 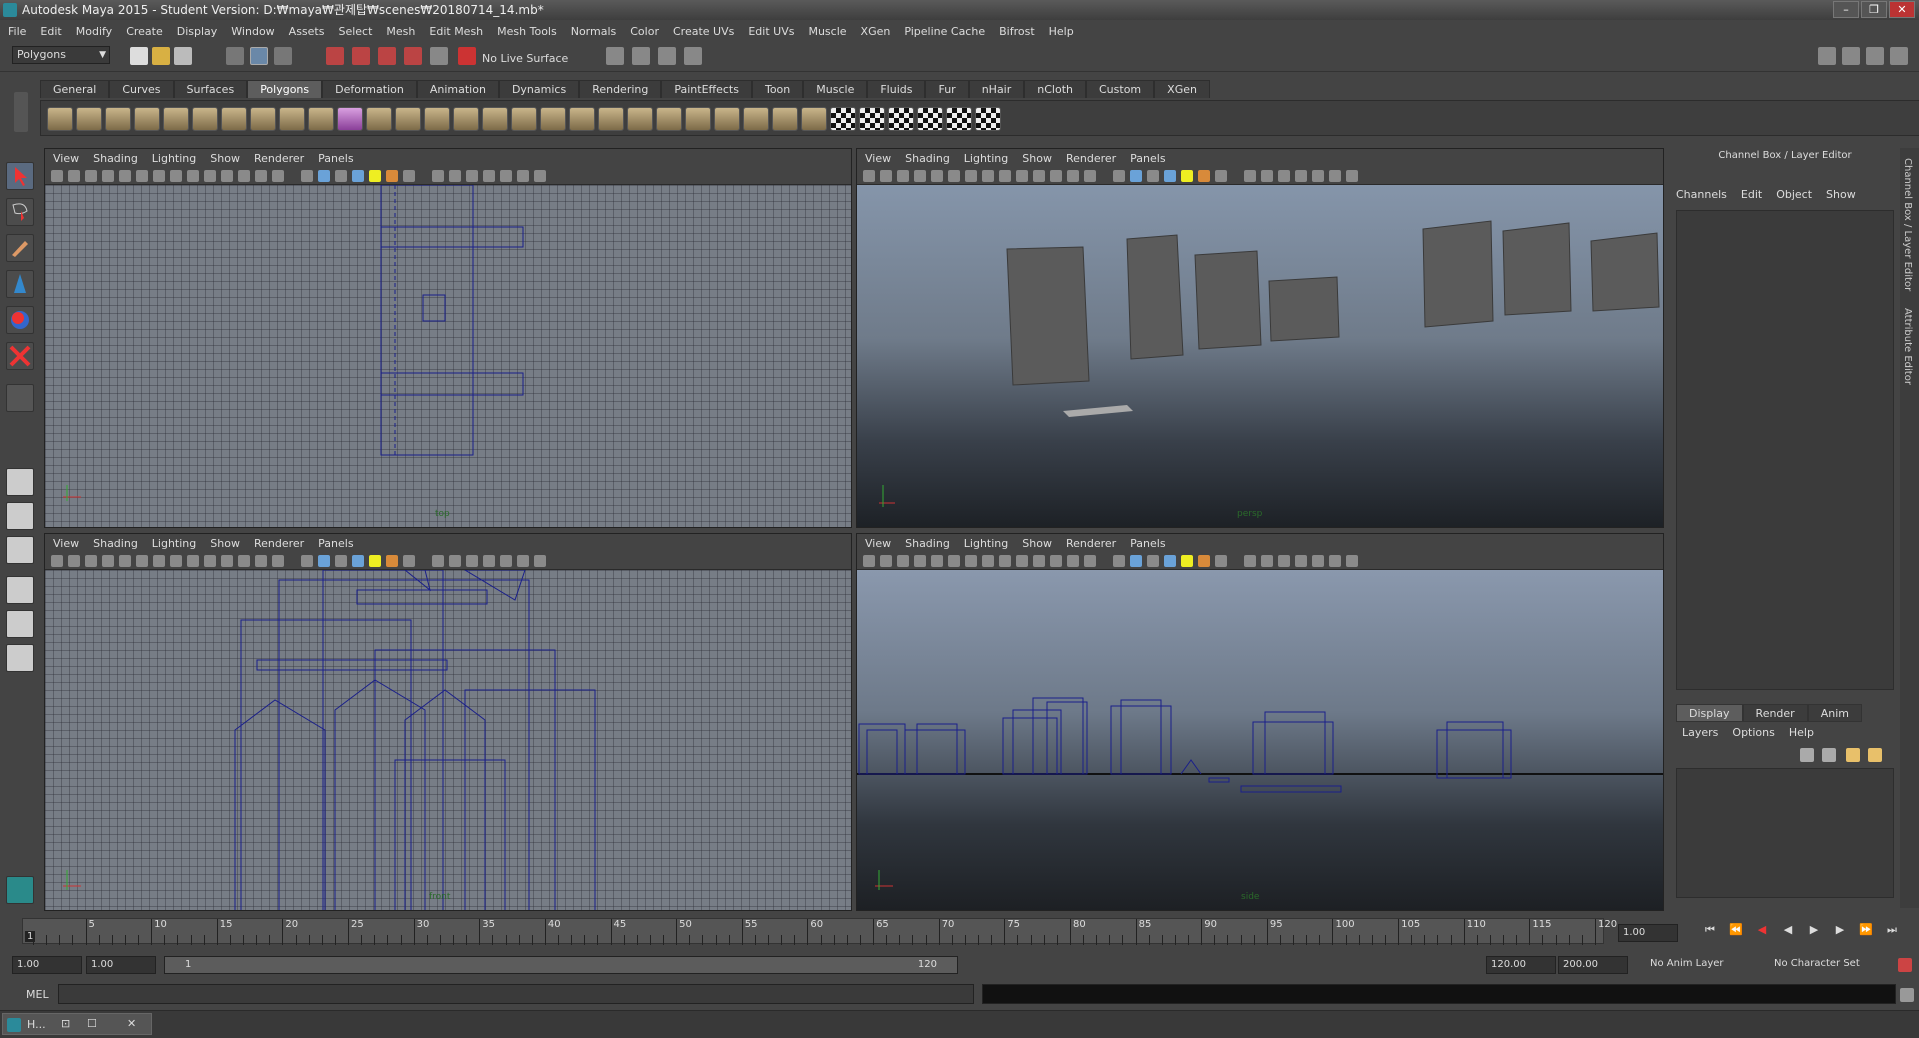 What do you see at coordinates (50, 31) in the screenshot?
I see `menu-edit: Edit` at bounding box center [50, 31].